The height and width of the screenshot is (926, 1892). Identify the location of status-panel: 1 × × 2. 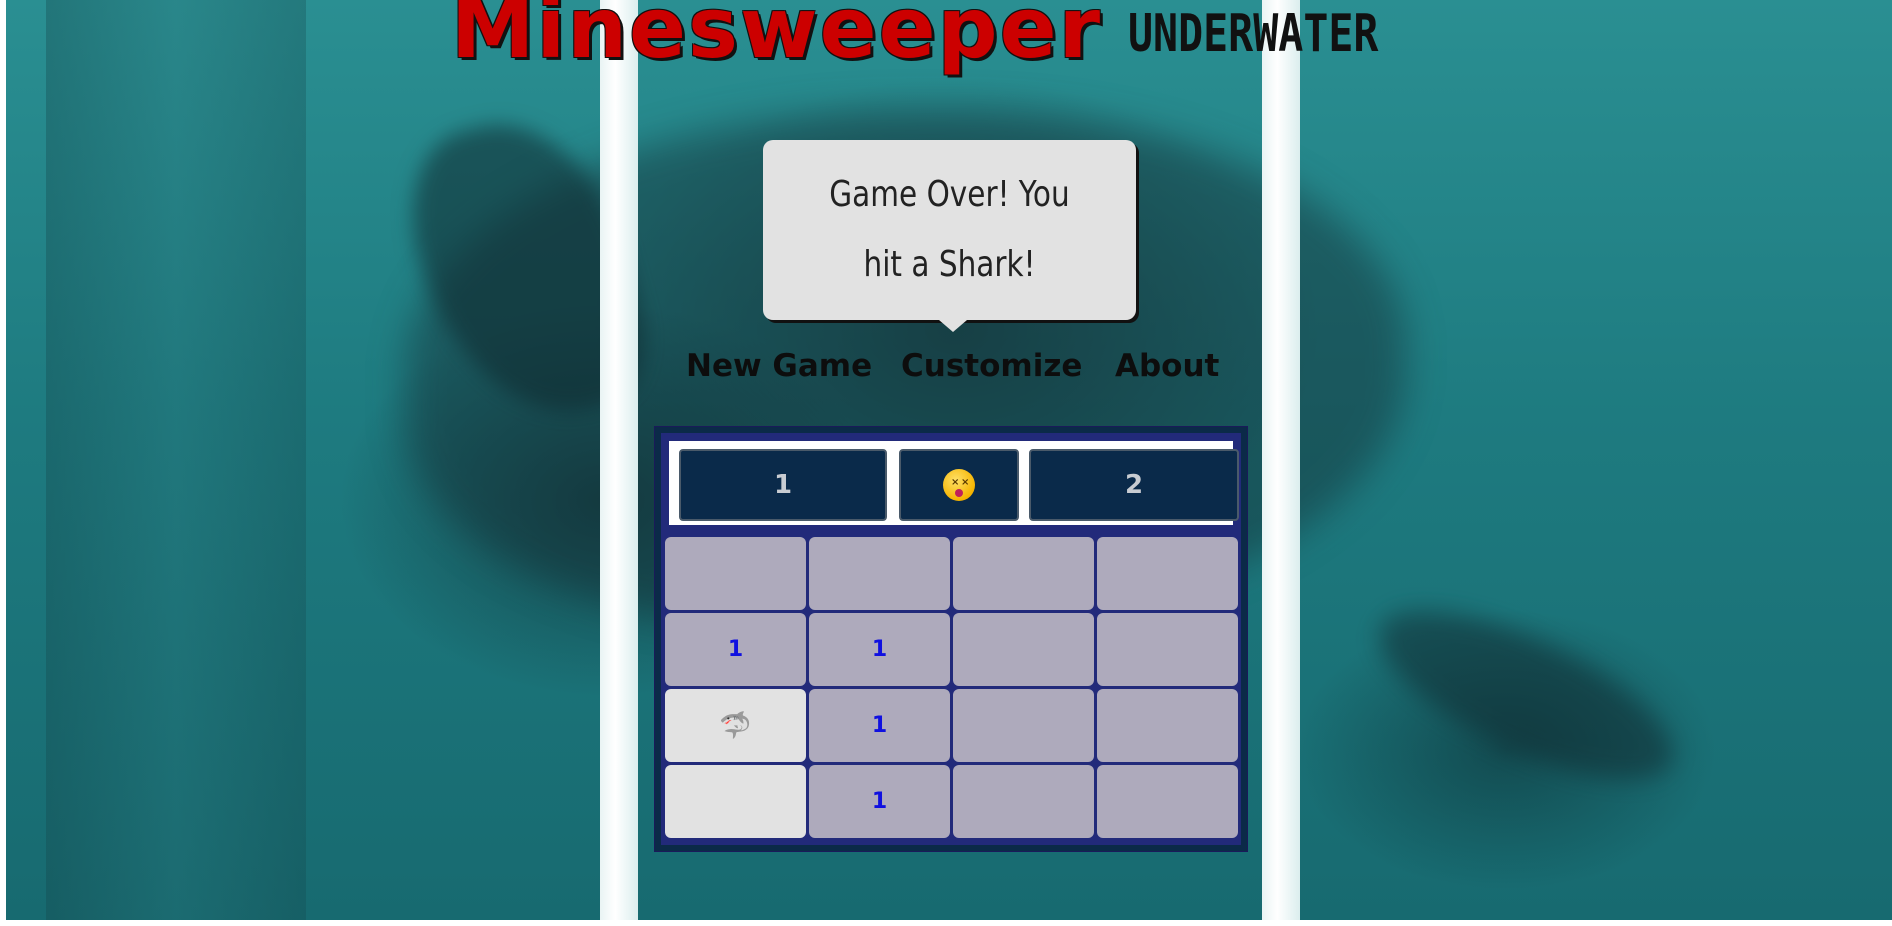
(954, 483).